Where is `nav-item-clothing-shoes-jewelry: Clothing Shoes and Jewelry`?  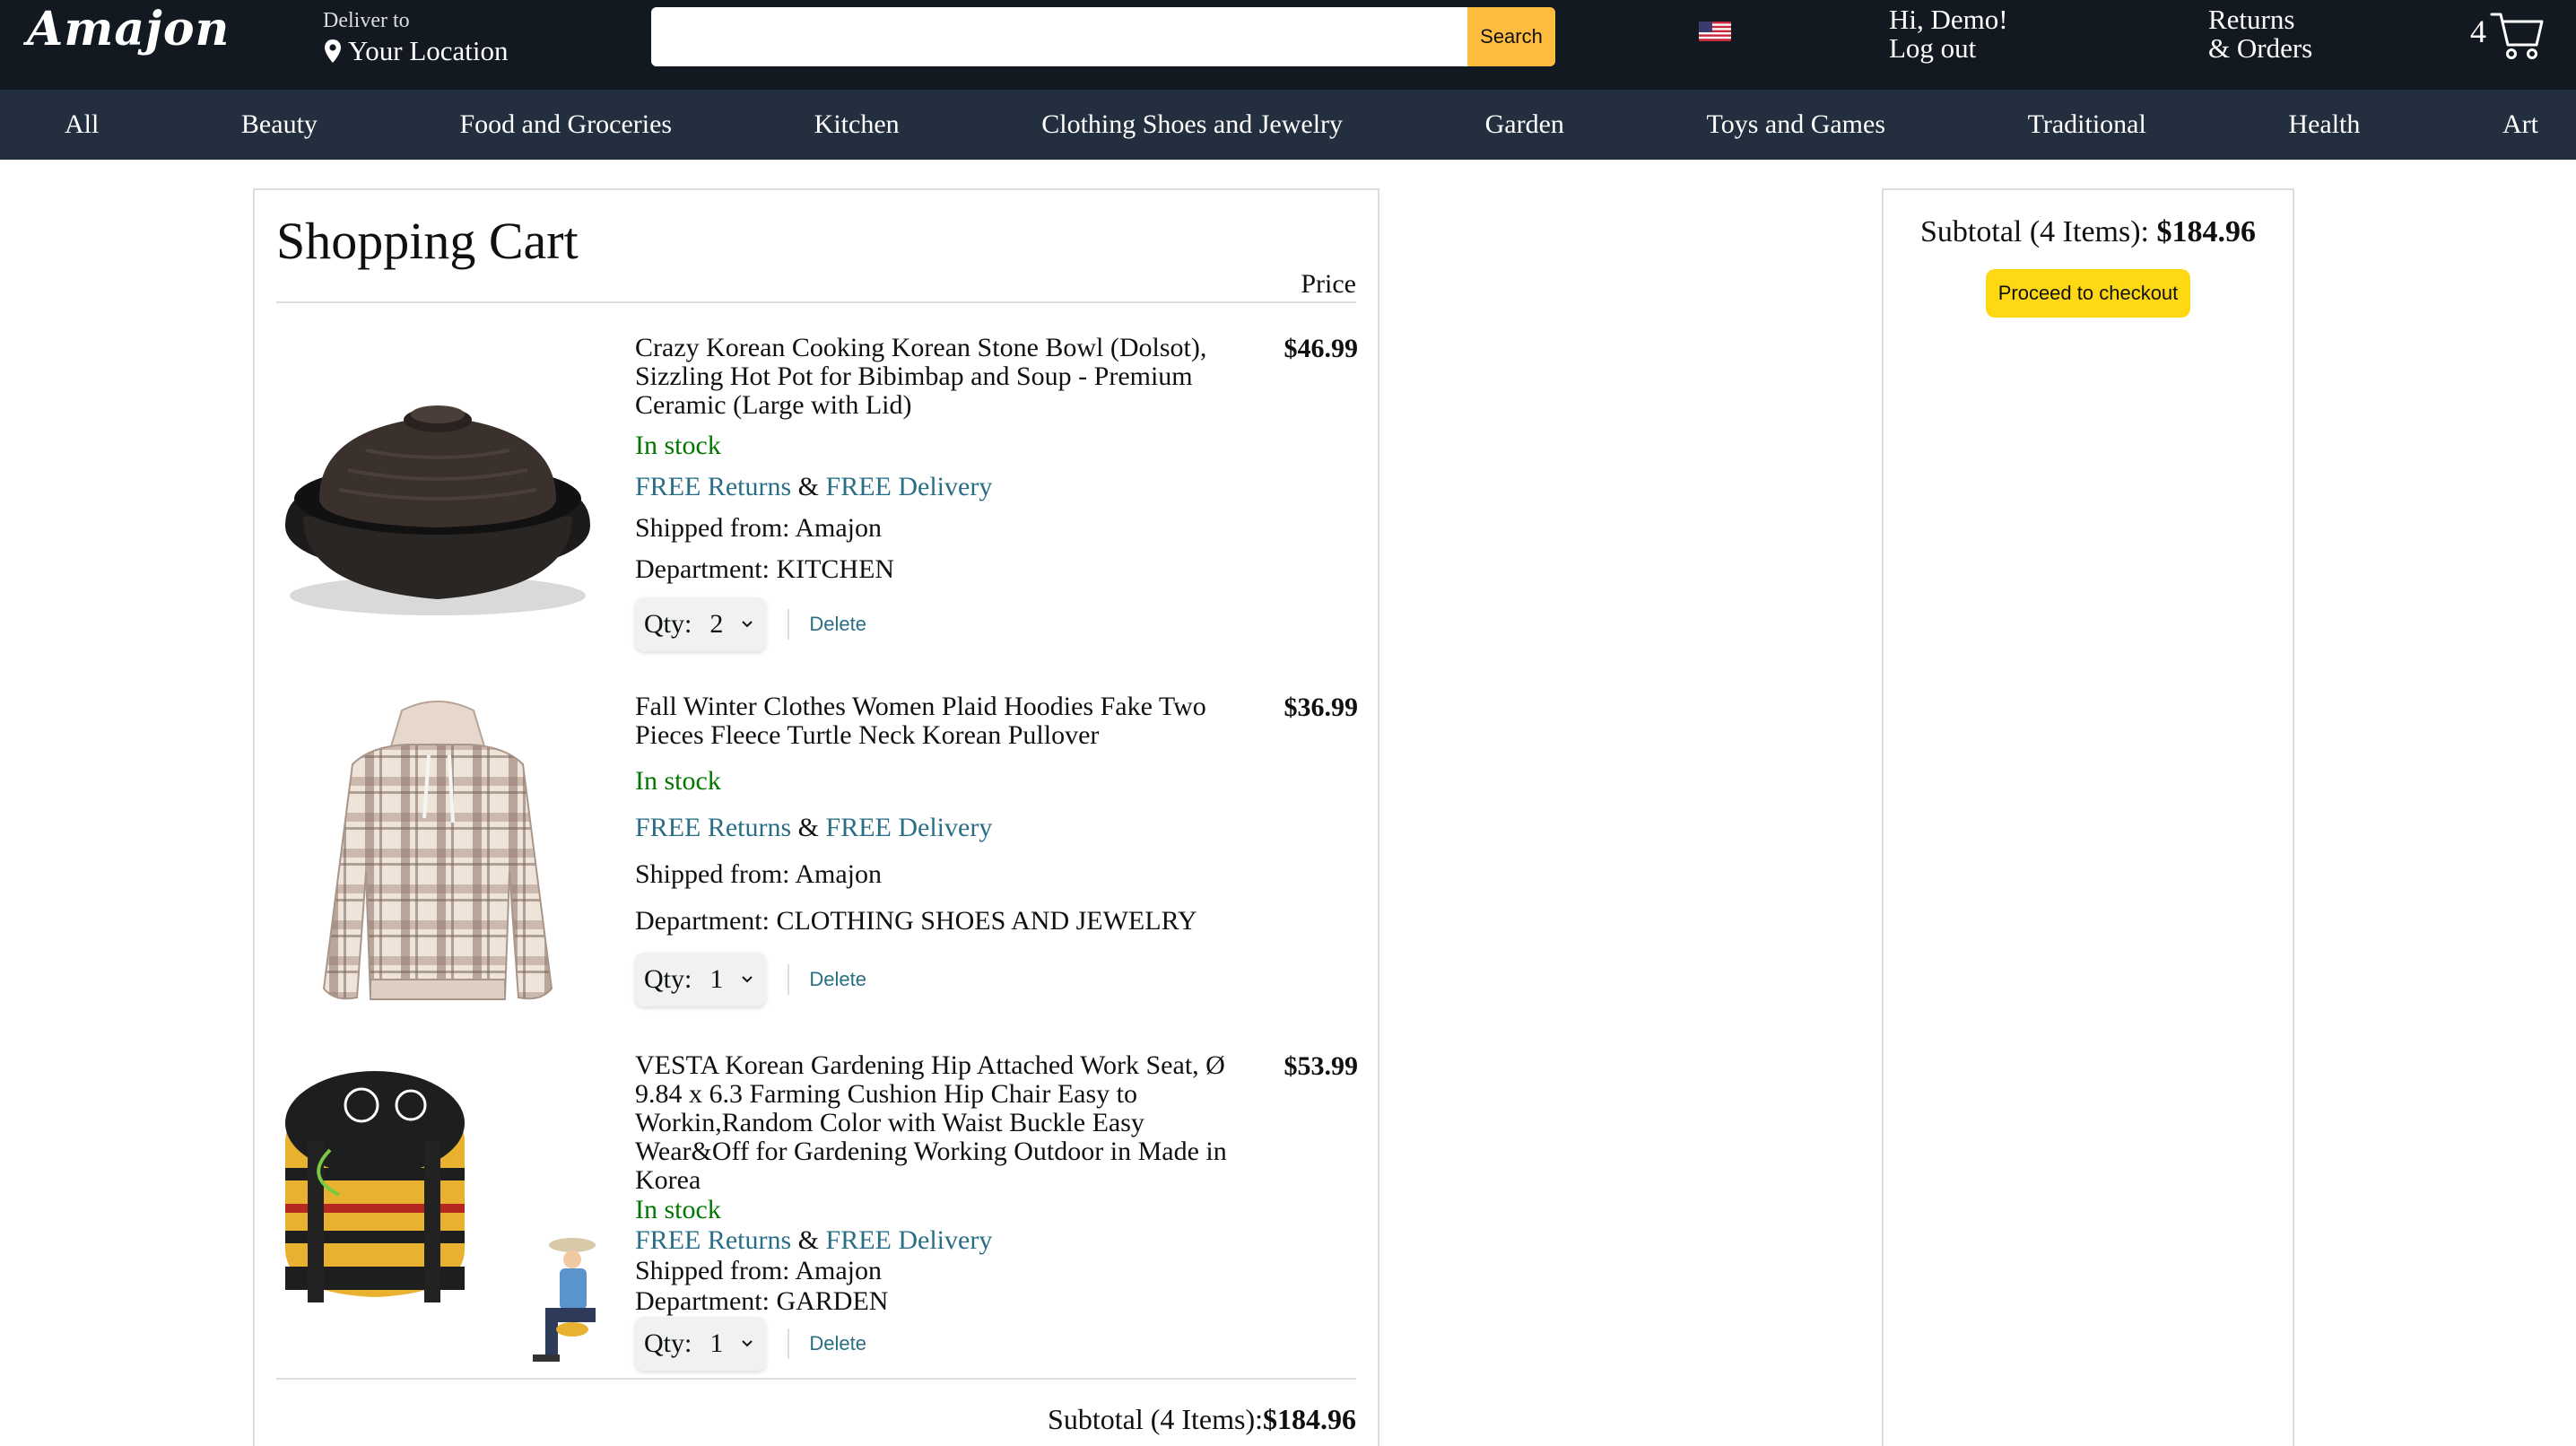
nav-item-clothing-shoes-jewelry: Clothing Shoes and Jewelry is located at coordinates (1192, 124).